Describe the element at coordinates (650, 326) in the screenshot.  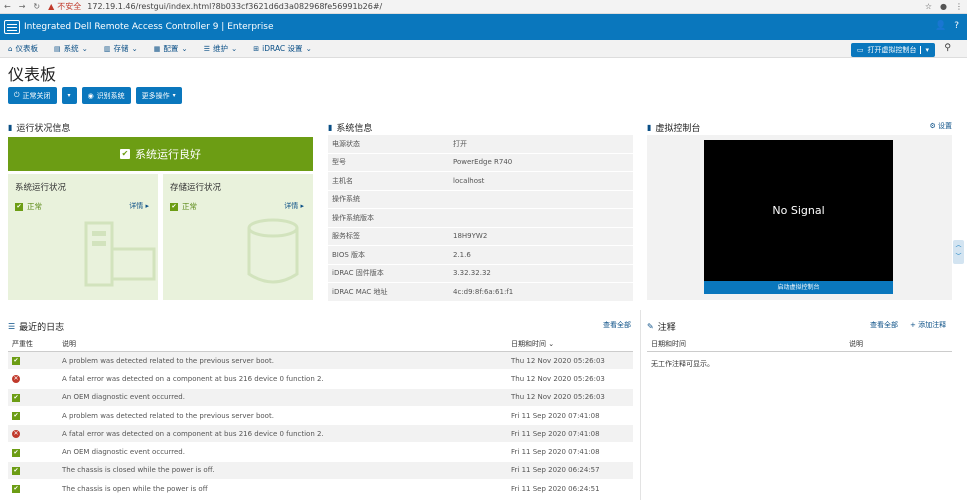
I see `edit-icon: ✎` at that location.